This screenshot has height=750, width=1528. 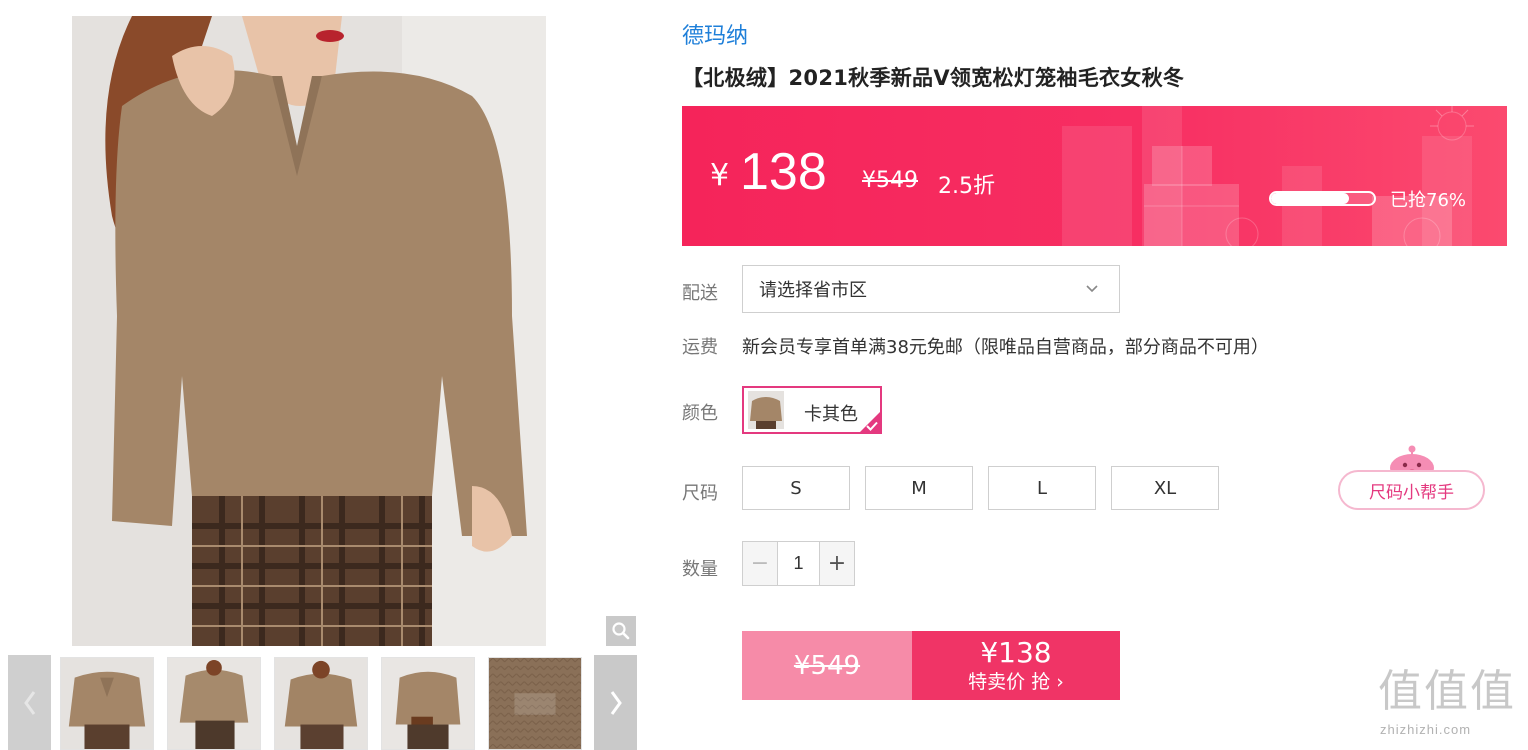 I want to click on watermark-logo: 值值值, so click(x=1447, y=691).